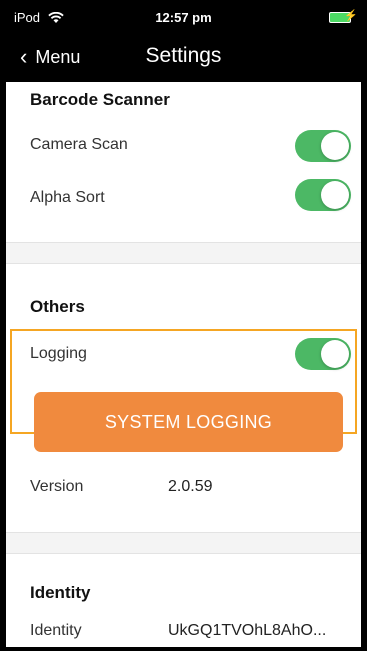 The width and height of the screenshot is (367, 651). I want to click on status-bar: iPod 12:57 pm ⚡, so click(183, 19).